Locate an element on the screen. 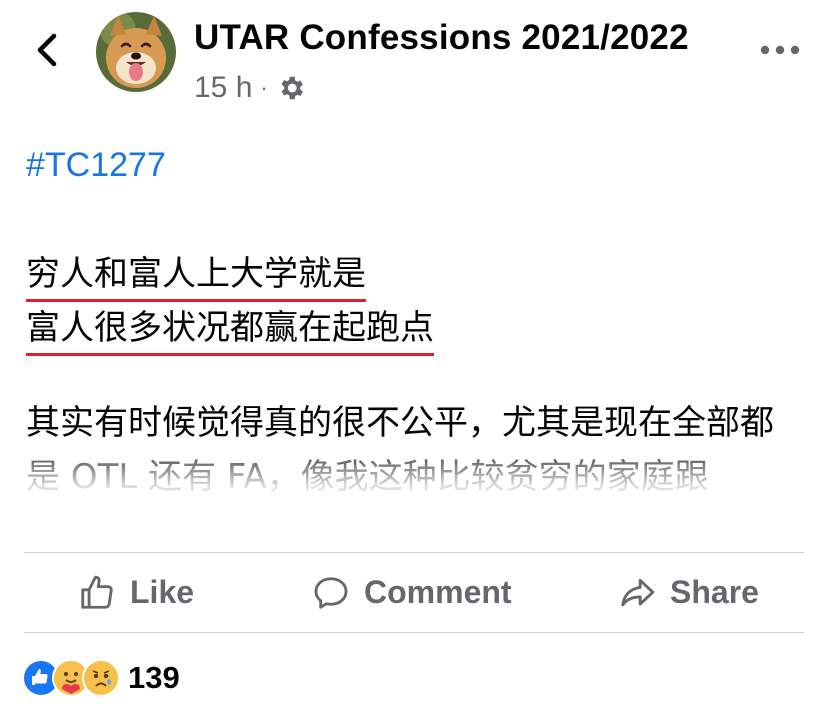  dog-avatar-icon is located at coordinates (136, 52).